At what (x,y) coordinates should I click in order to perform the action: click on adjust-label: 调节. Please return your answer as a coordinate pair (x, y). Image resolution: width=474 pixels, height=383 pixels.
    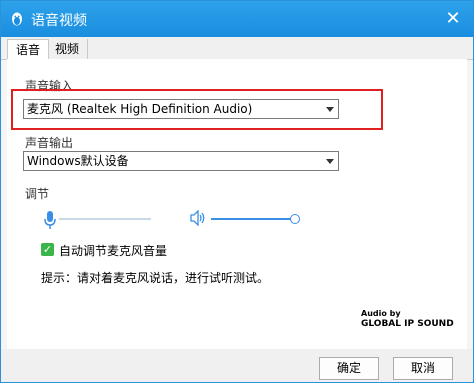
    Looking at the image, I should click on (37, 194).